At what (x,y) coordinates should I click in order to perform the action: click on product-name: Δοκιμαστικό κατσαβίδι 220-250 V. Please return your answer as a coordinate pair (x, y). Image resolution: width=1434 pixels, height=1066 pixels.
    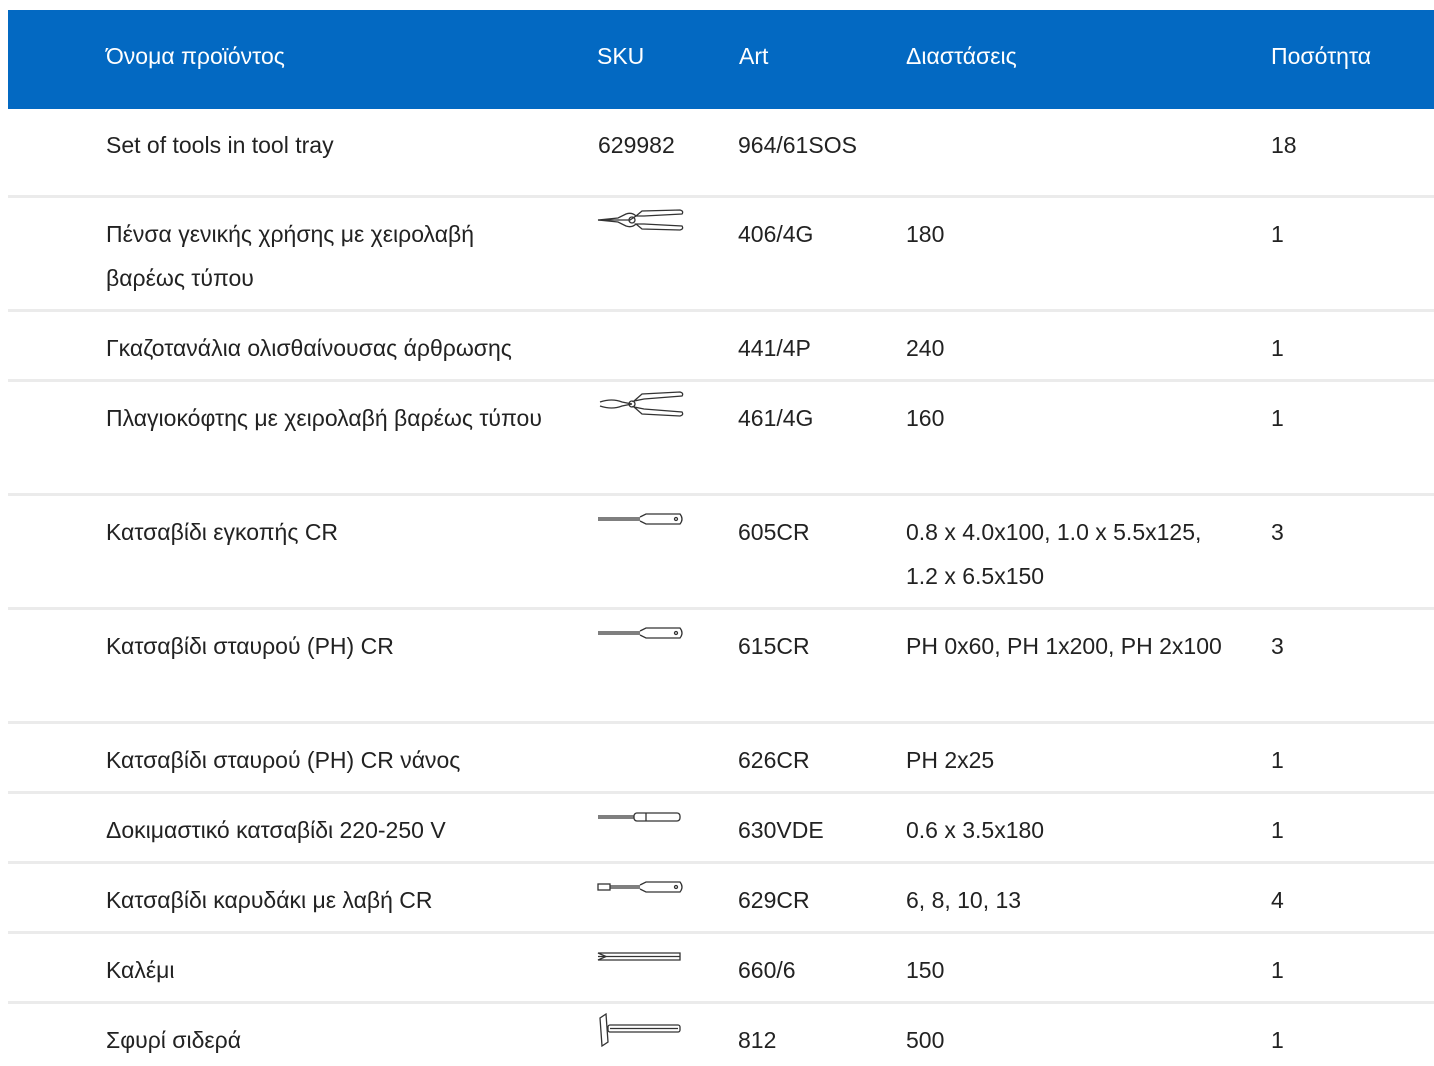
    Looking at the image, I should click on (276, 830).